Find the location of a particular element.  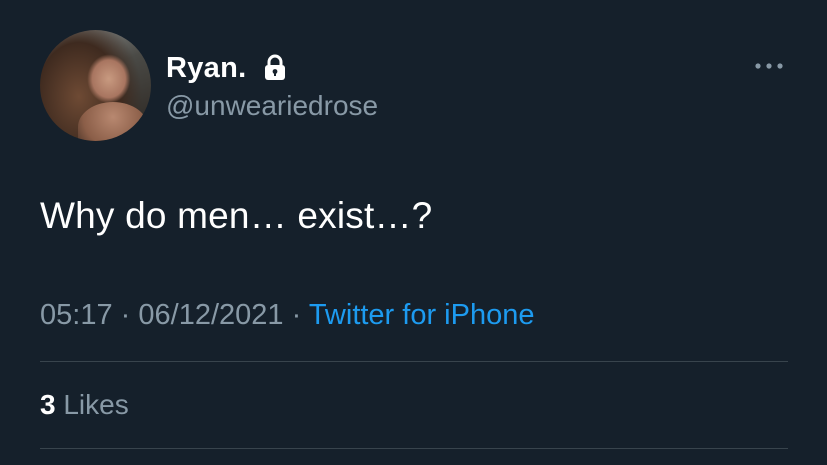

lock-icon is located at coordinates (275, 67).